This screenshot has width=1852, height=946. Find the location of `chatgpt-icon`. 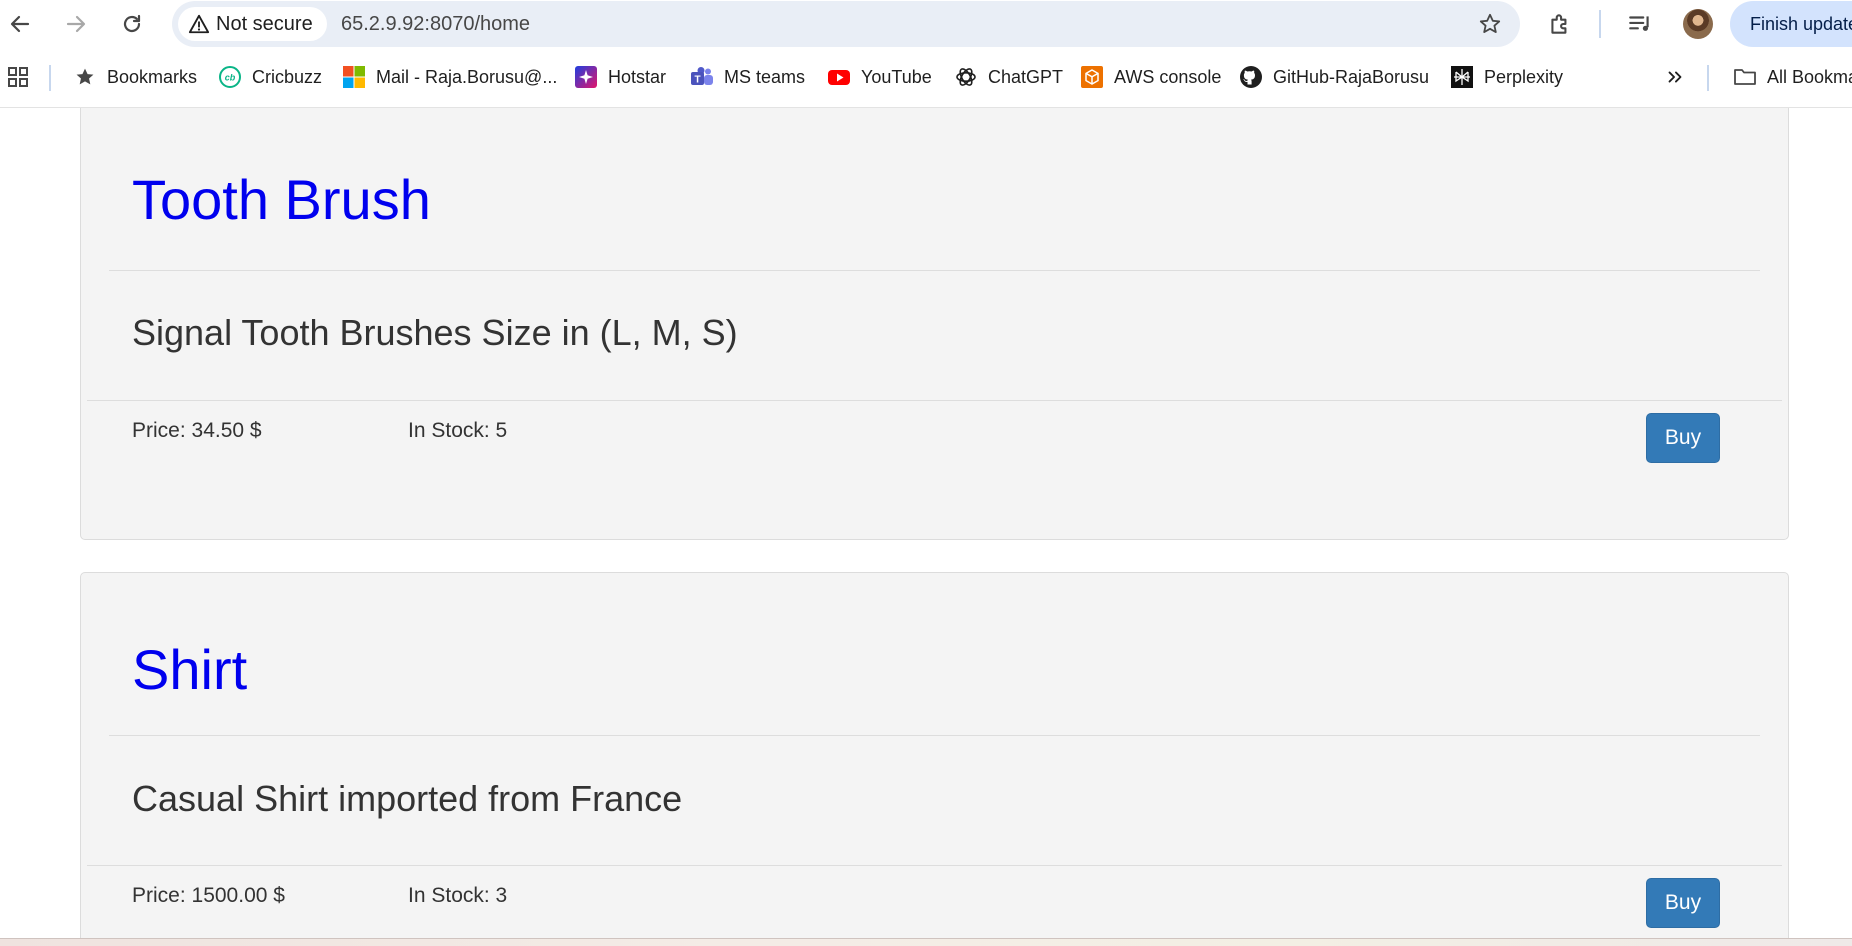

chatgpt-icon is located at coordinates (966, 77).